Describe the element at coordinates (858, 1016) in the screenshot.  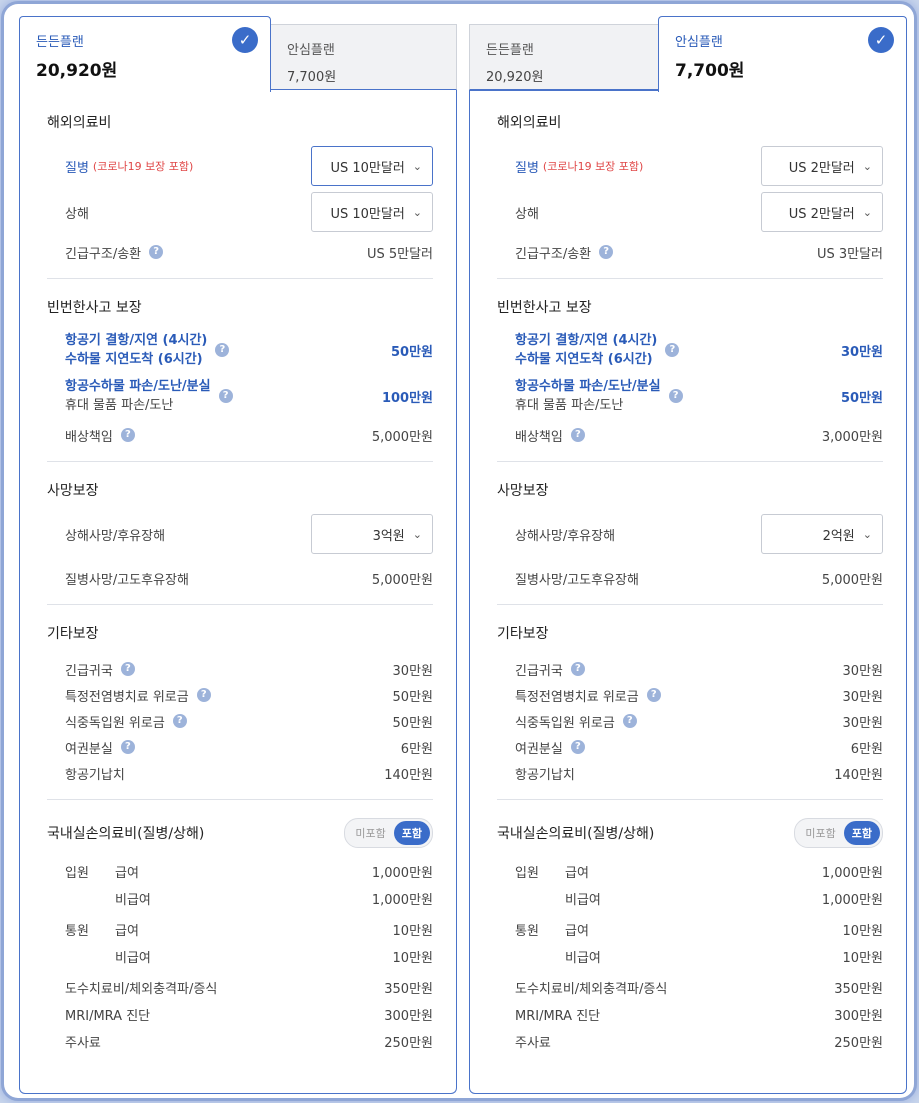
I see `domestic-extra-value: 300만원` at that location.